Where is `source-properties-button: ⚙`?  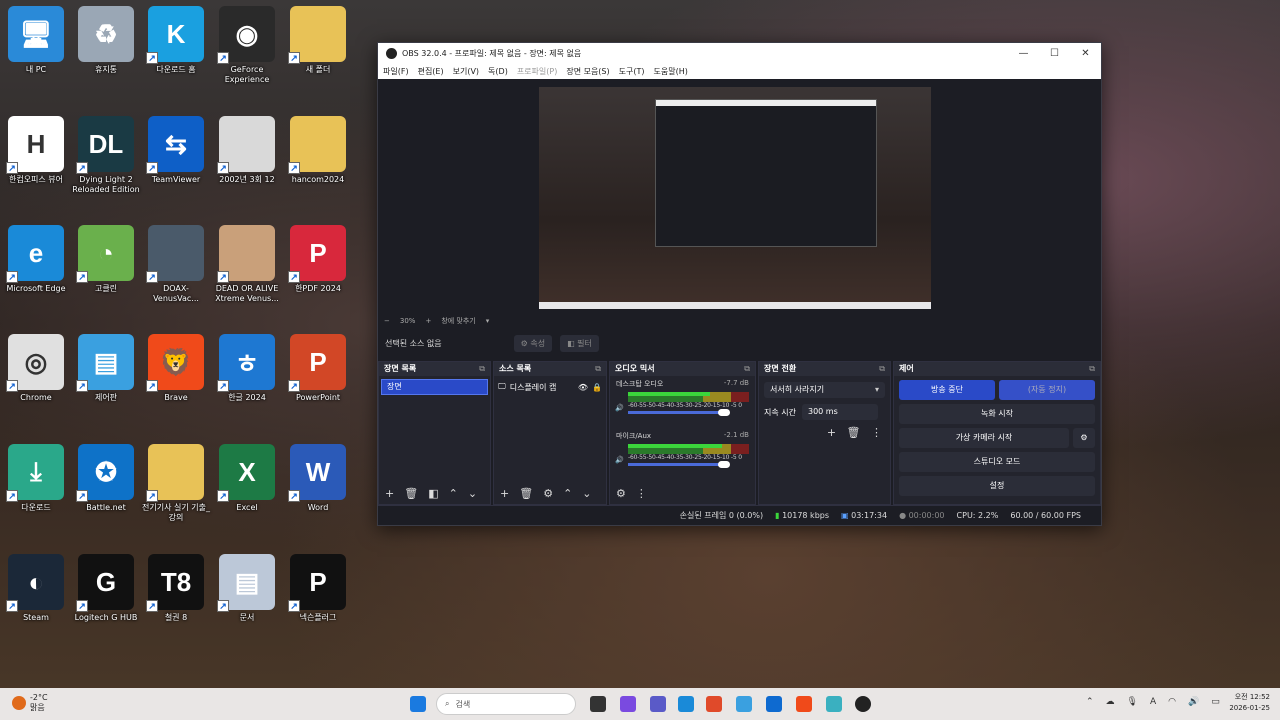 source-properties-button: ⚙ is located at coordinates (548, 493).